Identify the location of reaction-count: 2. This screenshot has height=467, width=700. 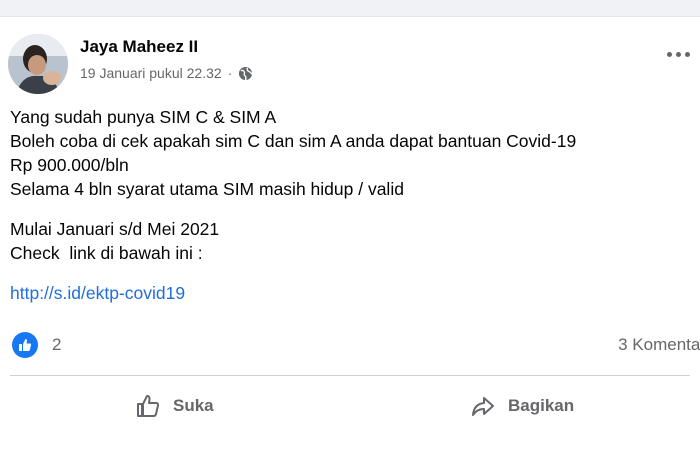
(57, 344).